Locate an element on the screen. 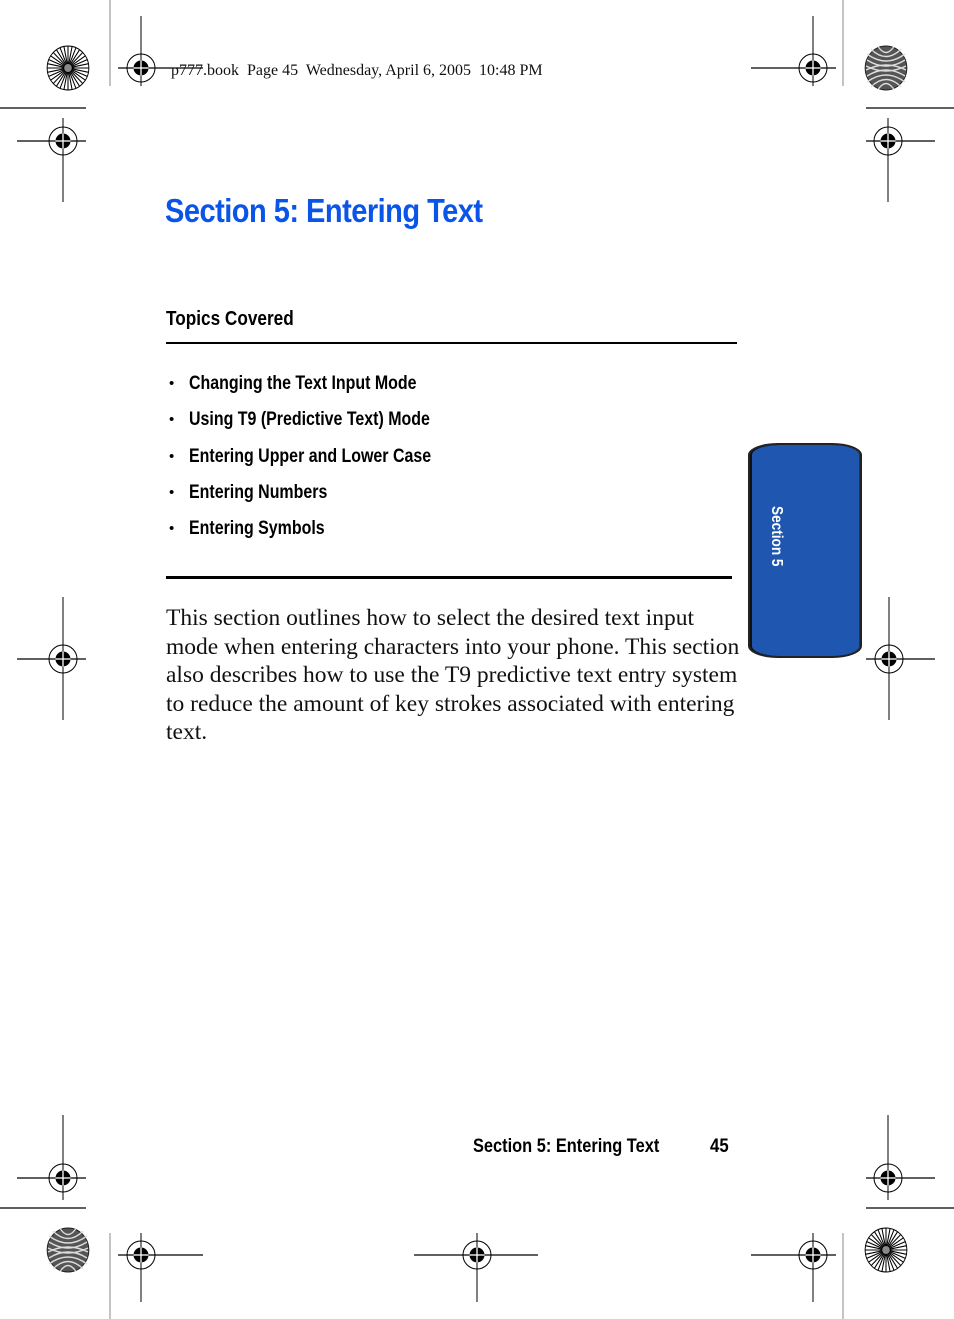 The height and width of the screenshot is (1319, 954). divider-bottom is located at coordinates (449, 577).